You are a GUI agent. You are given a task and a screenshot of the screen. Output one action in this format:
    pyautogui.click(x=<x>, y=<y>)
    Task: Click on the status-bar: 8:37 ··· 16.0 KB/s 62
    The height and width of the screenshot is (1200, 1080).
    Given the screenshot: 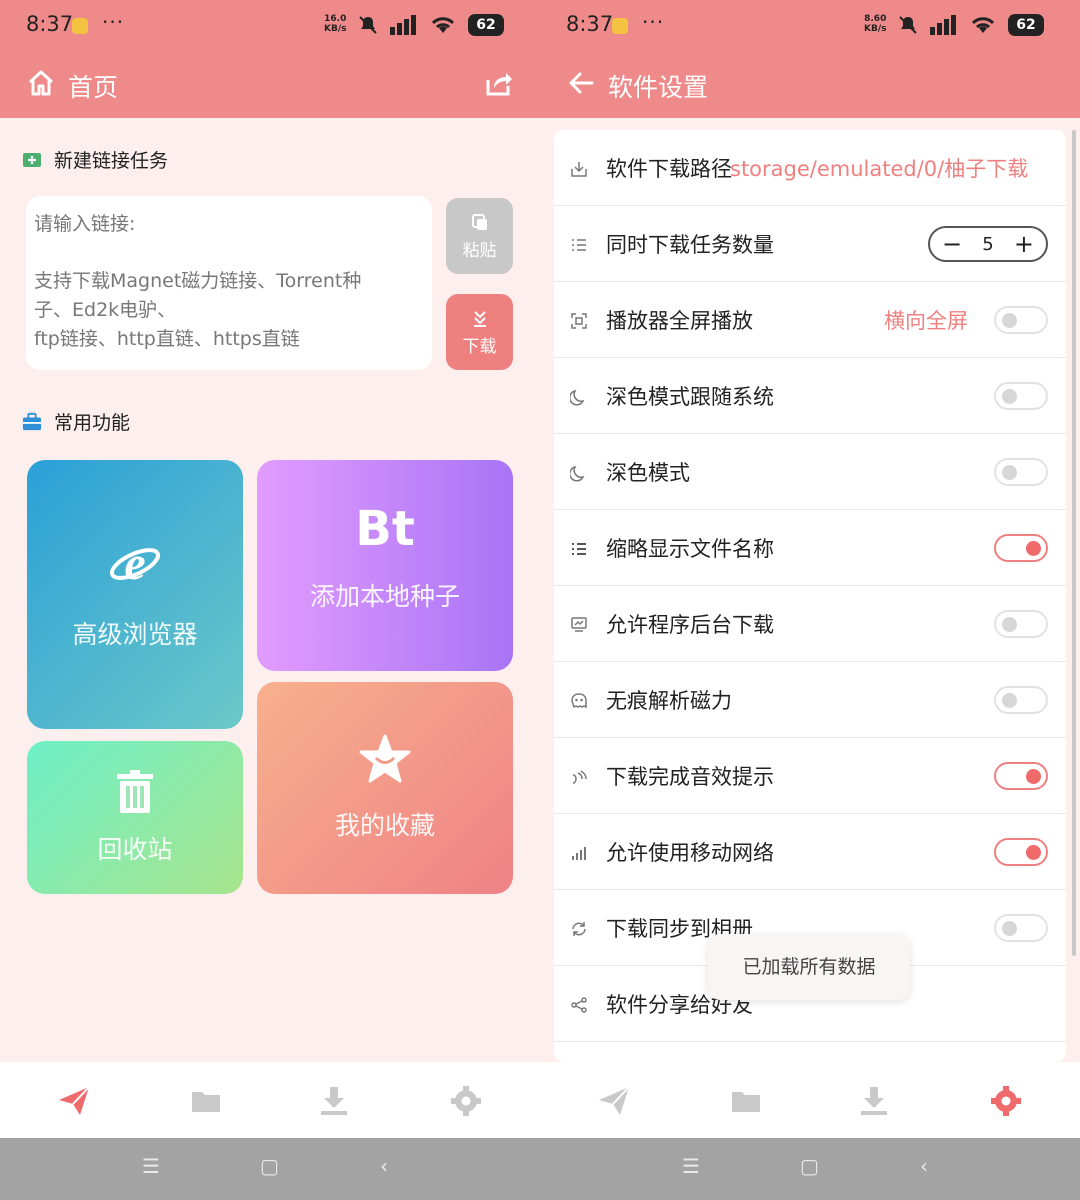 What is the action you would take?
    pyautogui.click(x=270, y=26)
    